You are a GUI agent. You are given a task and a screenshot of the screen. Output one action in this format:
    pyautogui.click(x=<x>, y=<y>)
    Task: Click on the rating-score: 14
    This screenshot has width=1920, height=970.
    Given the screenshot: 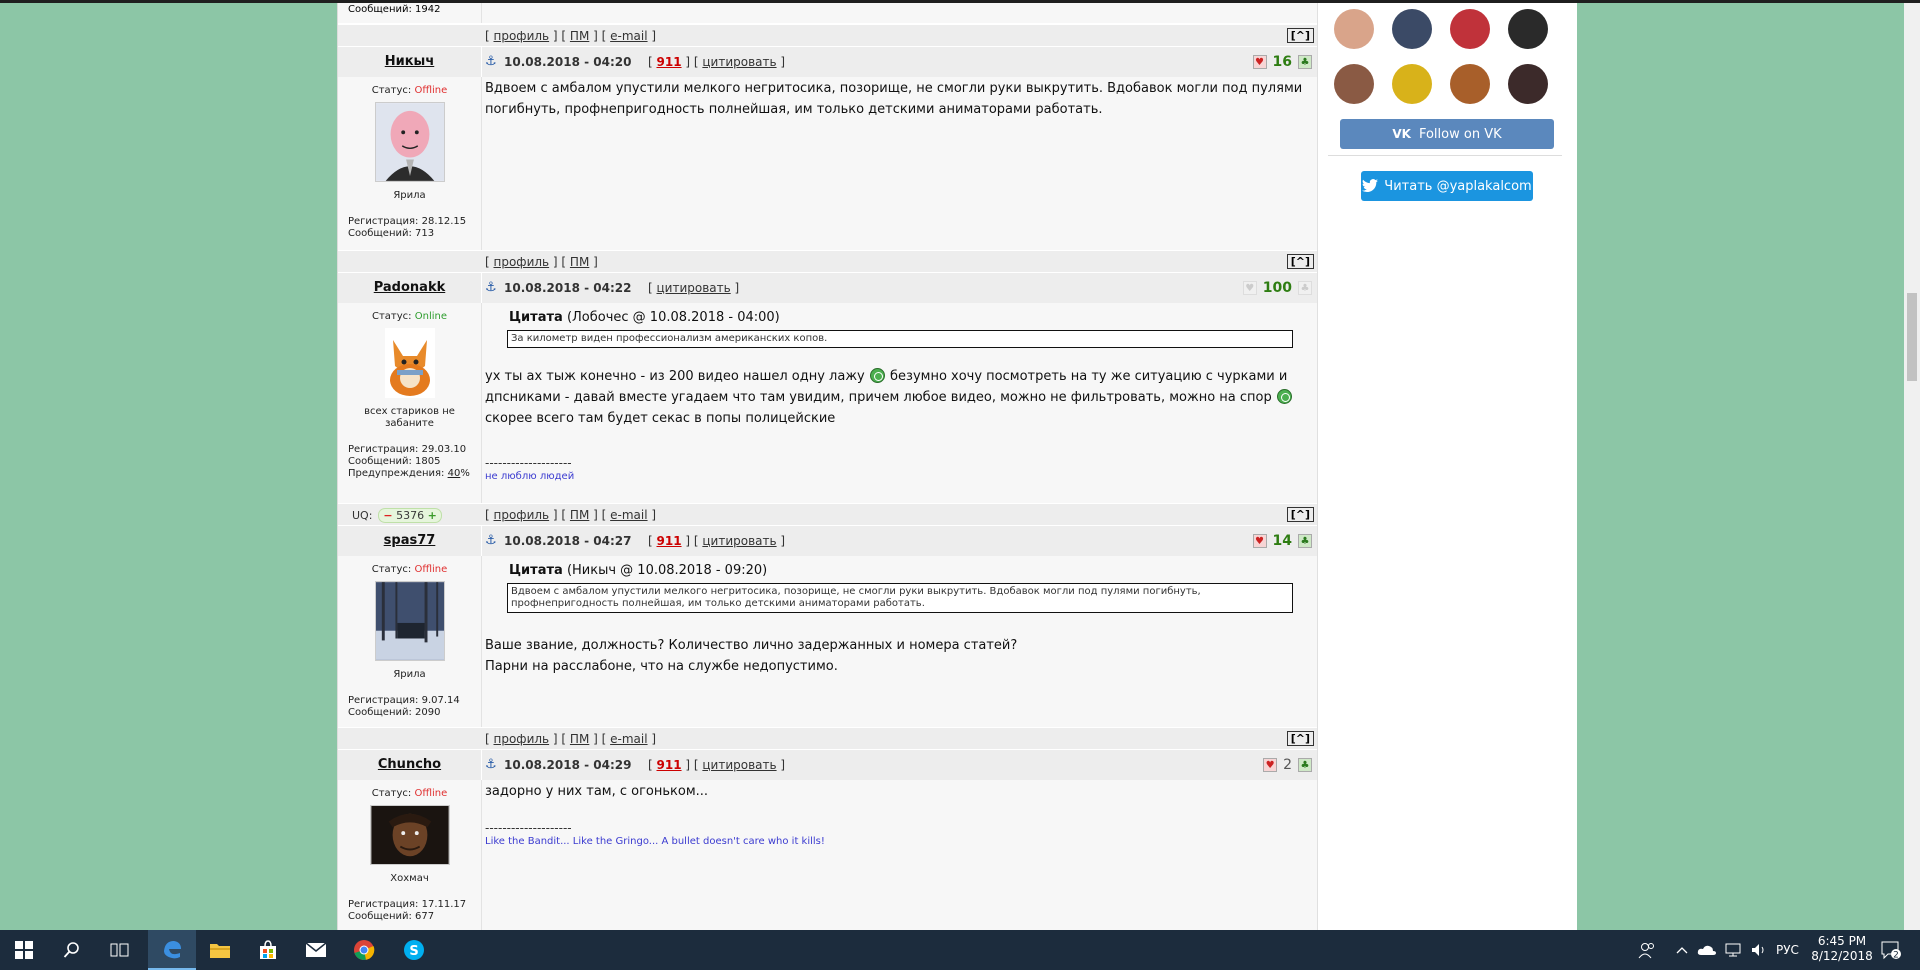 What is the action you would take?
    pyautogui.click(x=1282, y=541)
    